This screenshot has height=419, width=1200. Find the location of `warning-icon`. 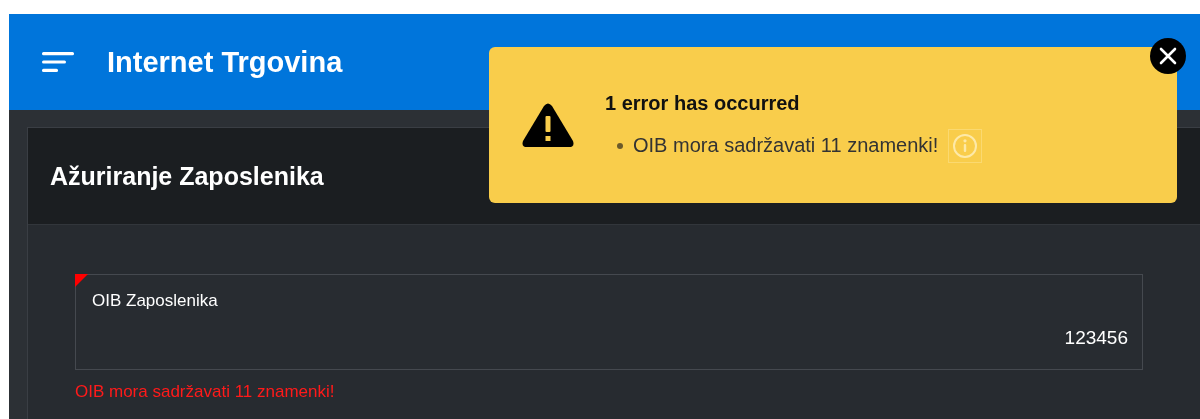

warning-icon is located at coordinates (548, 125).